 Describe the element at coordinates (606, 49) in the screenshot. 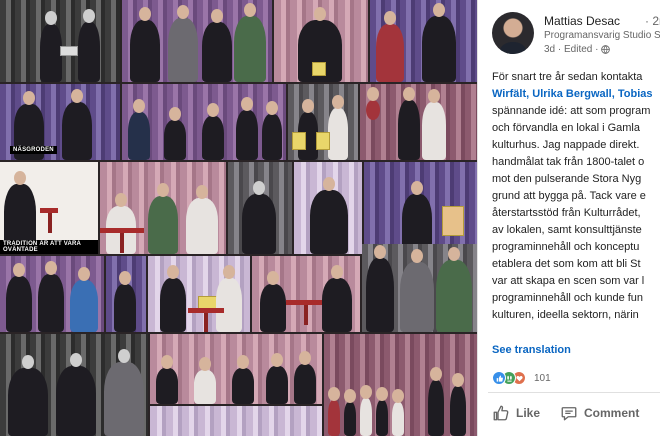

I see `globe-icon` at that location.